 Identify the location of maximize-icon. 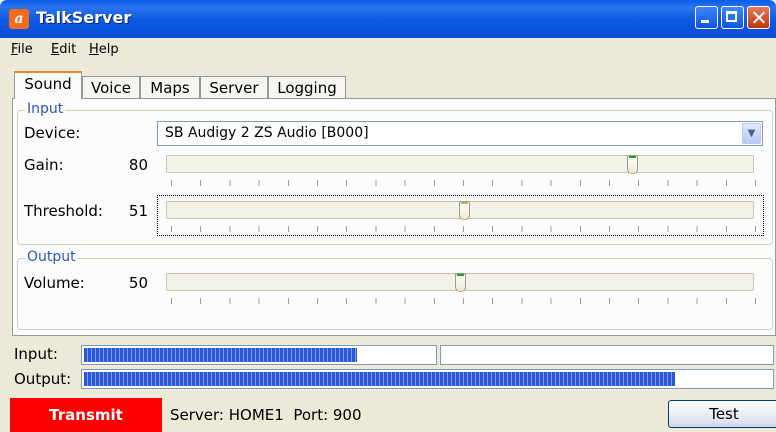
(732, 17).